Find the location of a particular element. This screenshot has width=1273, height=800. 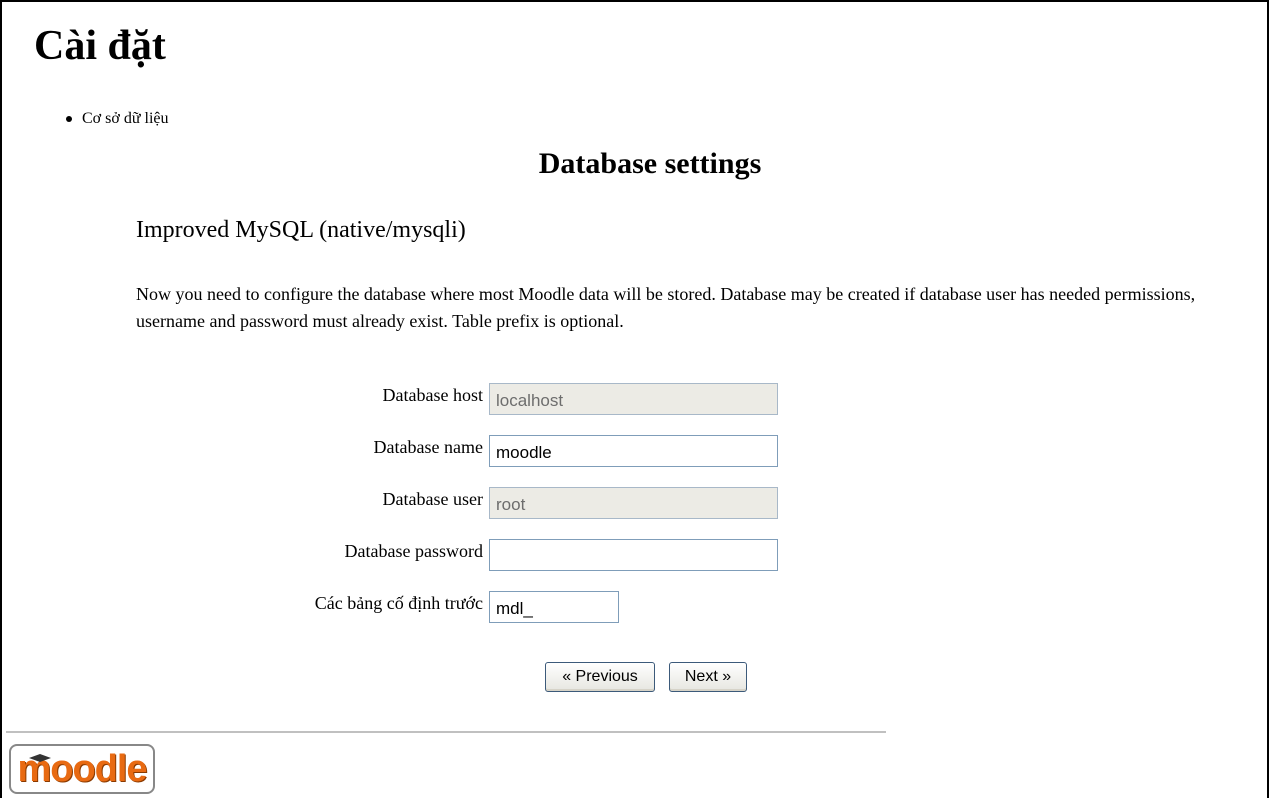

dbpass-field is located at coordinates (633, 555).